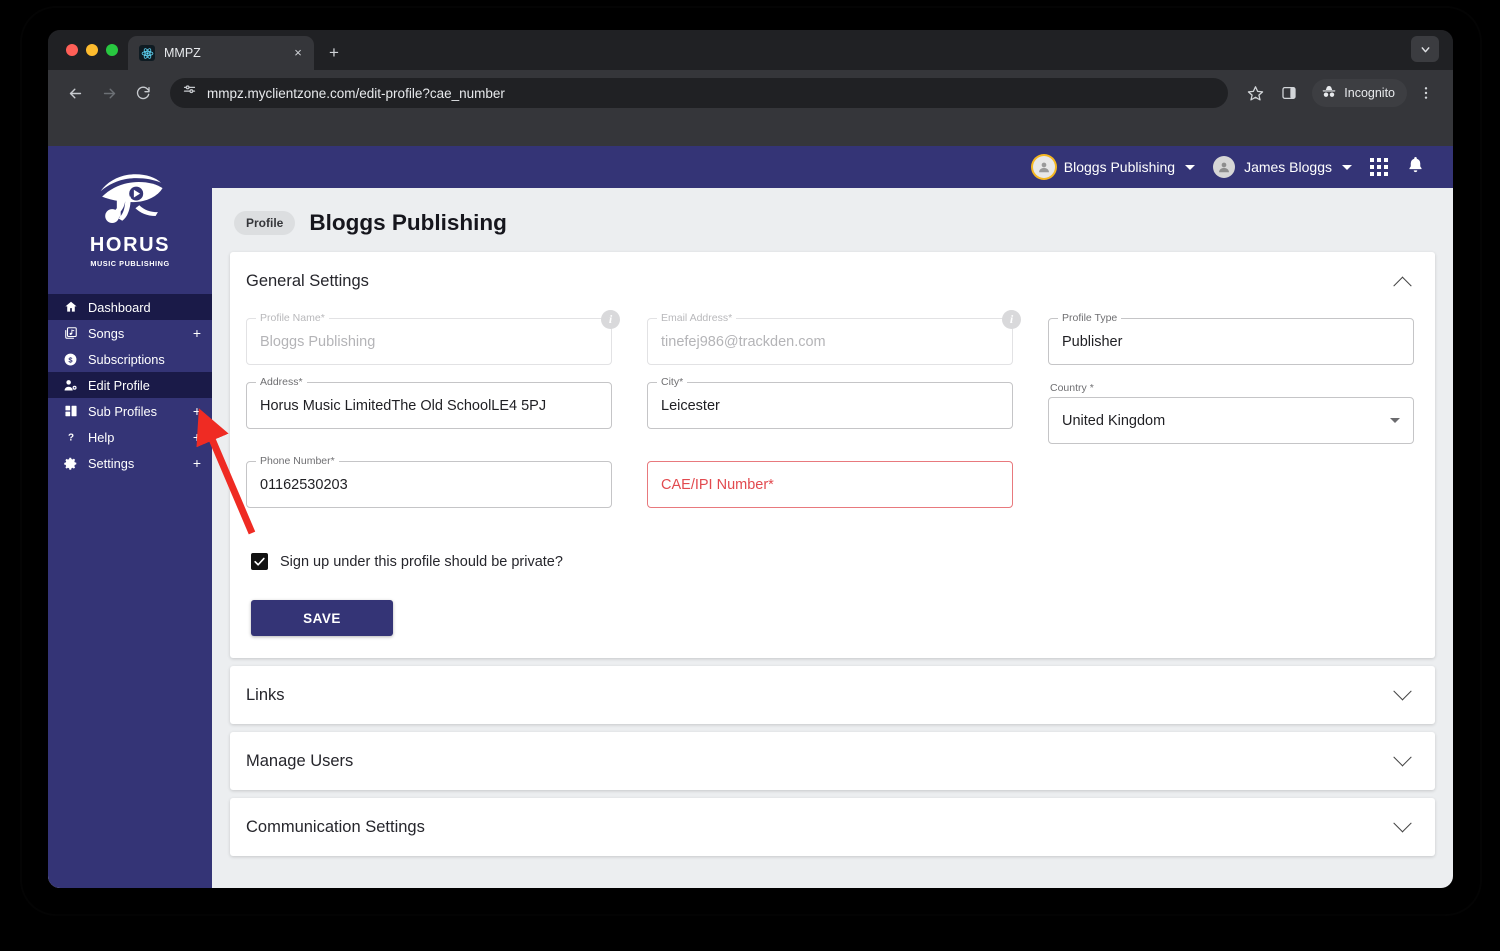 This screenshot has width=1500, height=951. What do you see at coordinates (1402, 285) in the screenshot?
I see `chevron-up-icon` at bounding box center [1402, 285].